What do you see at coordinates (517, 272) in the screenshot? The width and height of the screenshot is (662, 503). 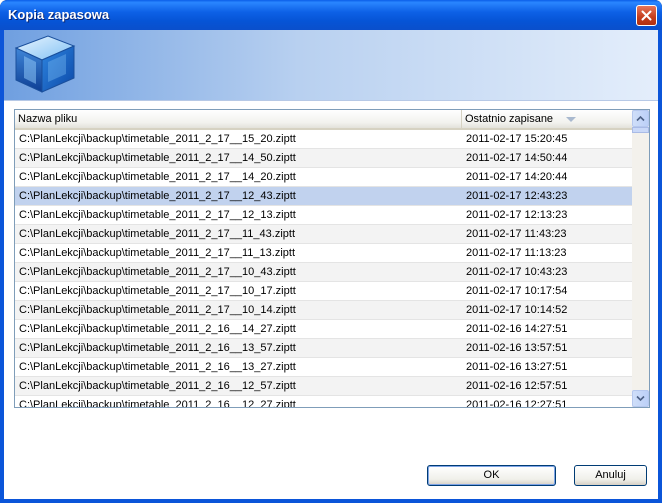 I see `last-saved-cell: 2011-02-17 10:43:23` at bounding box center [517, 272].